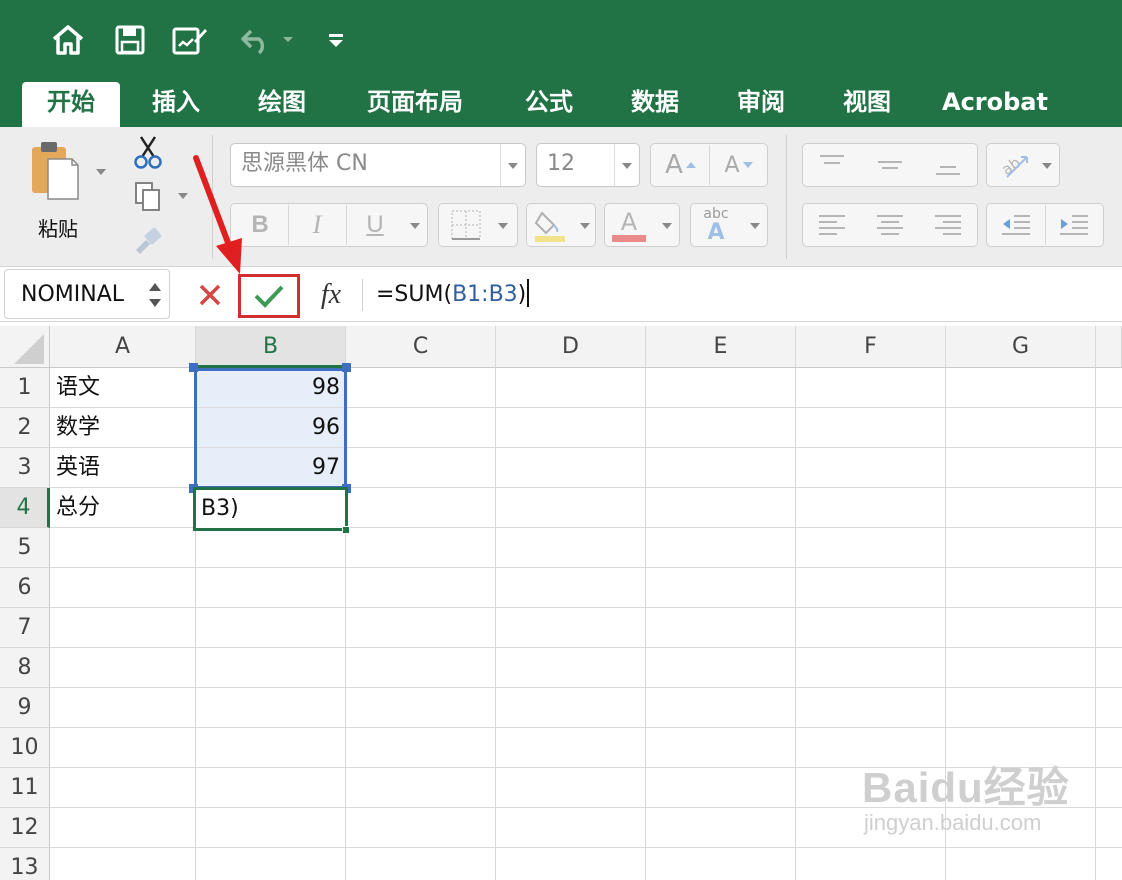 The image size is (1122, 880). What do you see at coordinates (421, 347) in the screenshot?
I see `column-header-c: C` at bounding box center [421, 347].